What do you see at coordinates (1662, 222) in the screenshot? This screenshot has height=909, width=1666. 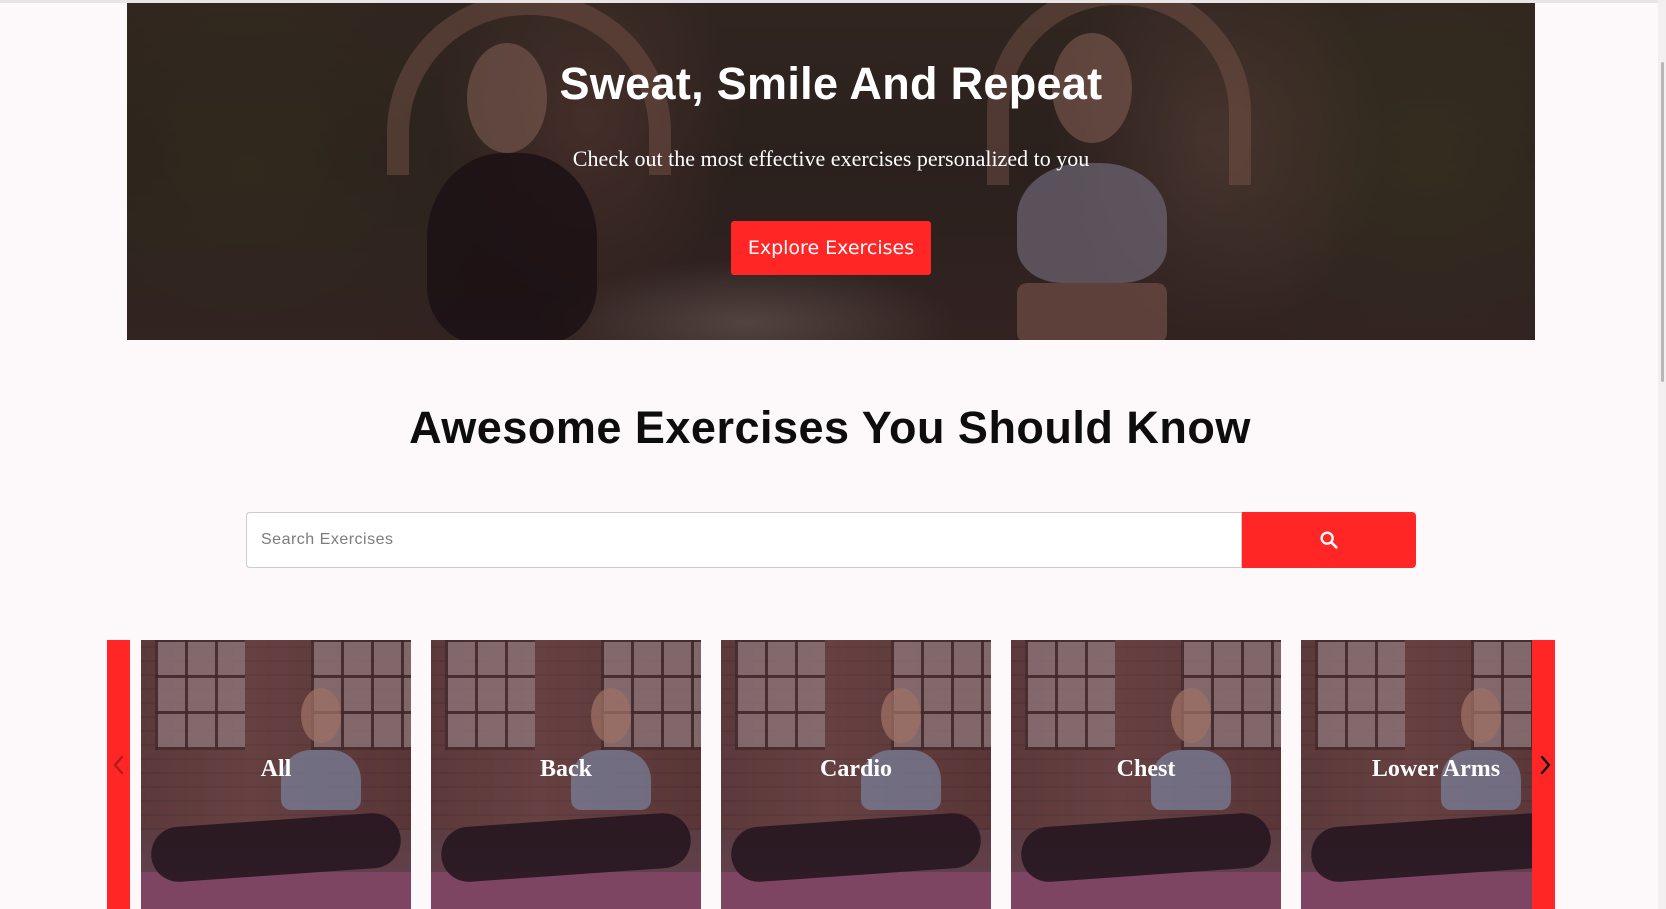 I see `scrollbar-thumb` at bounding box center [1662, 222].